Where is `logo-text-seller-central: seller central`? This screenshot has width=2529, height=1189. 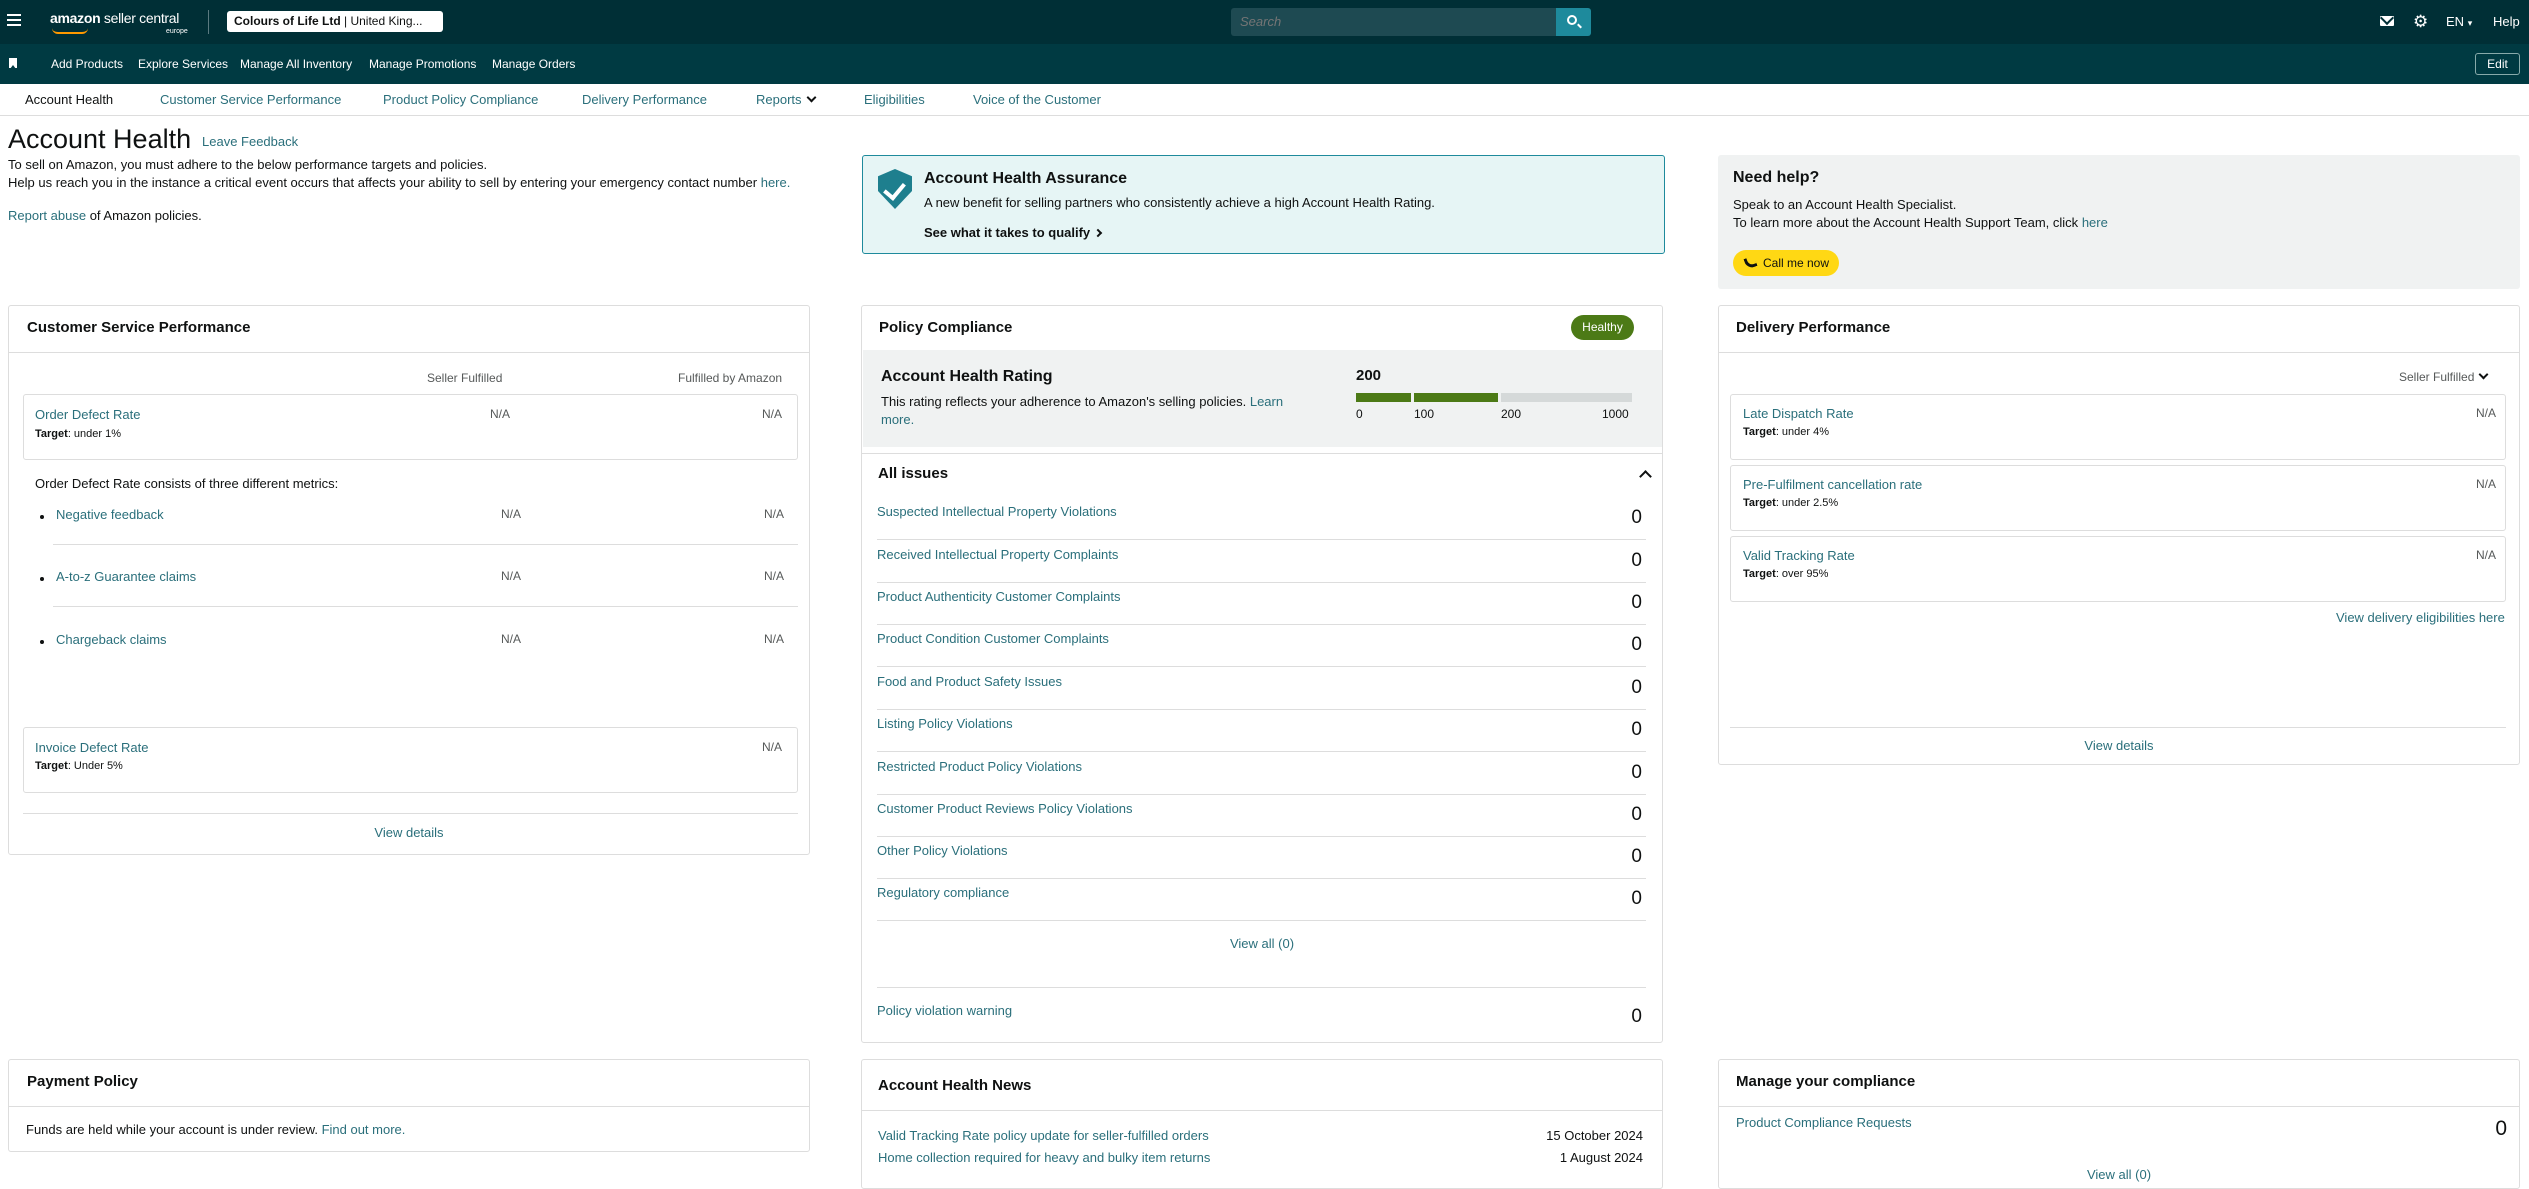
logo-text-seller-central: seller central is located at coordinates (141, 18).